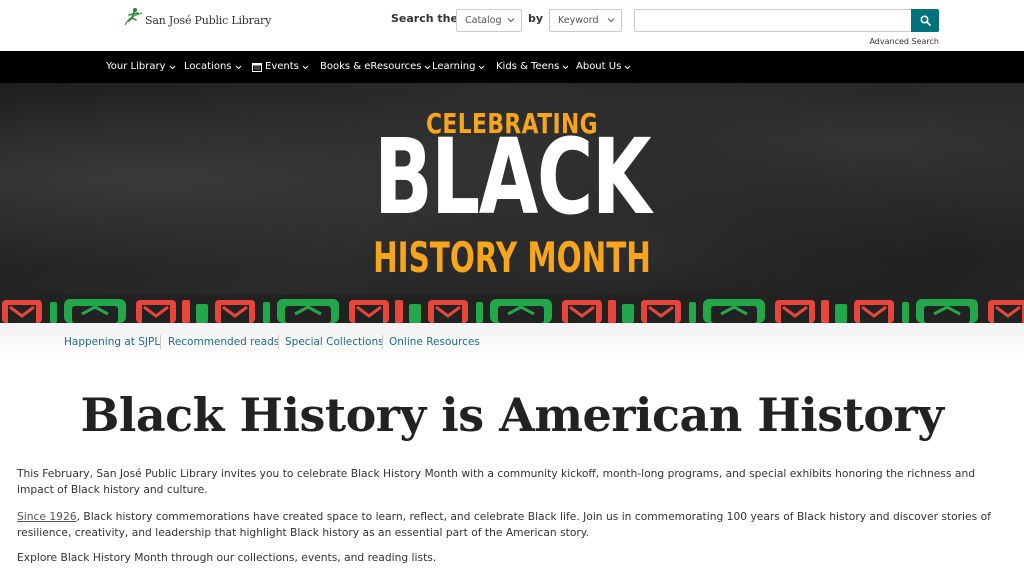  Describe the element at coordinates (512, 308) in the screenshot. I see `kente-pattern` at that location.